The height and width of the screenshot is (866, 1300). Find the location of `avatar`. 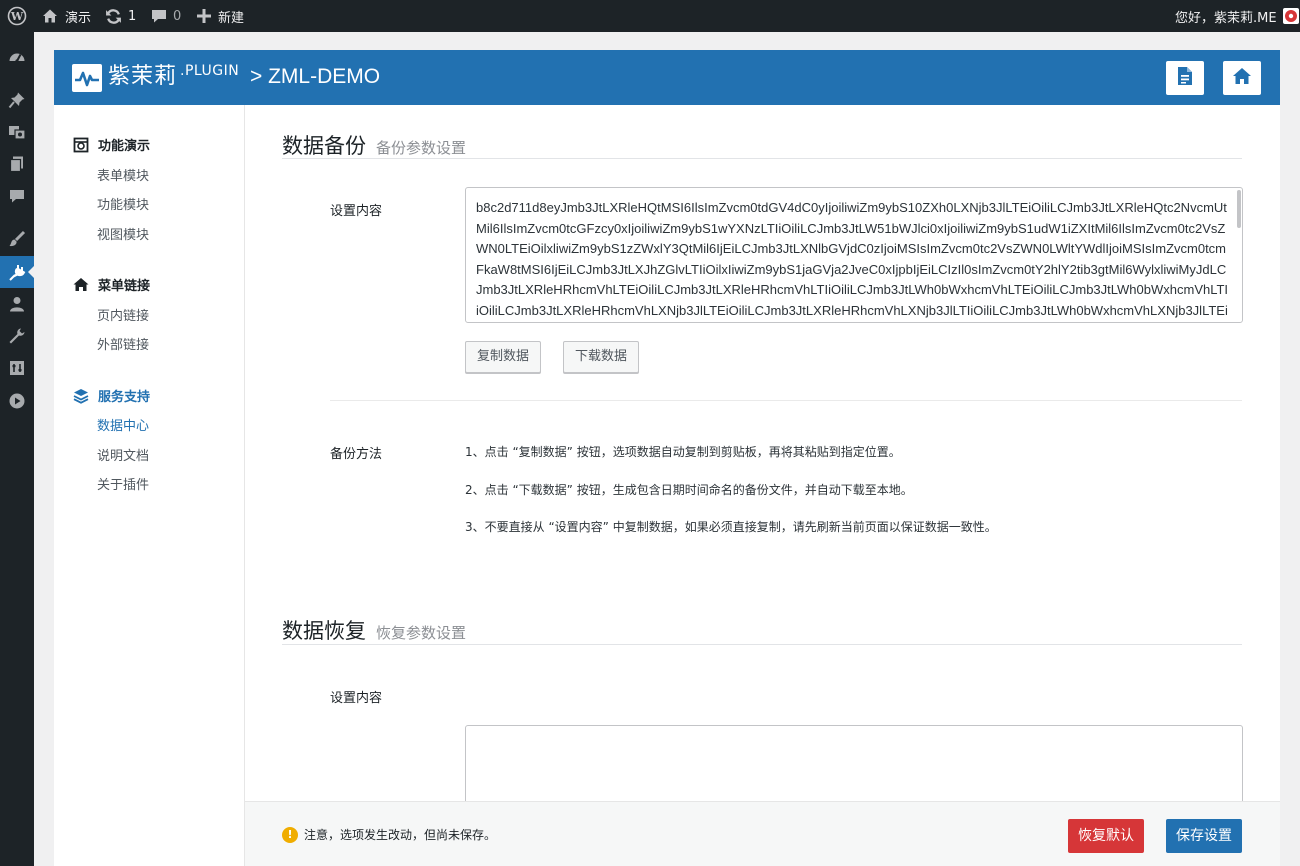

avatar is located at coordinates (1290, 16).